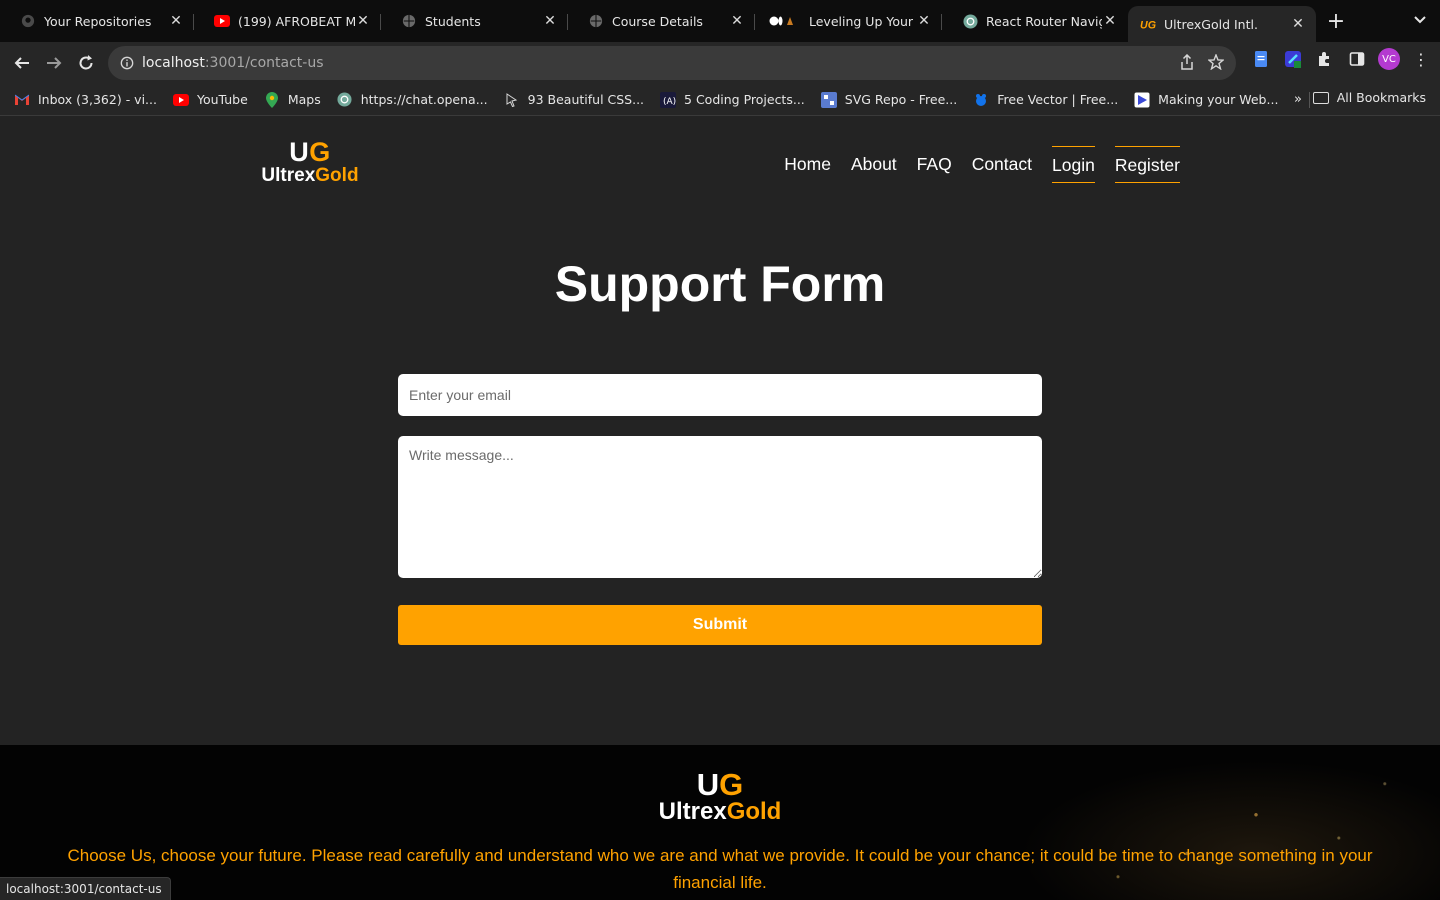  I want to click on browser-tab: Leveling Up Your F ✕, so click(848, 21).